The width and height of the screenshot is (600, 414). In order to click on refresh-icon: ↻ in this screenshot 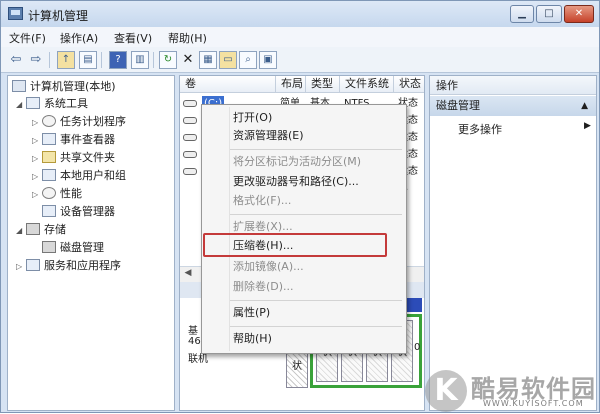, I will do `click(168, 60)`.